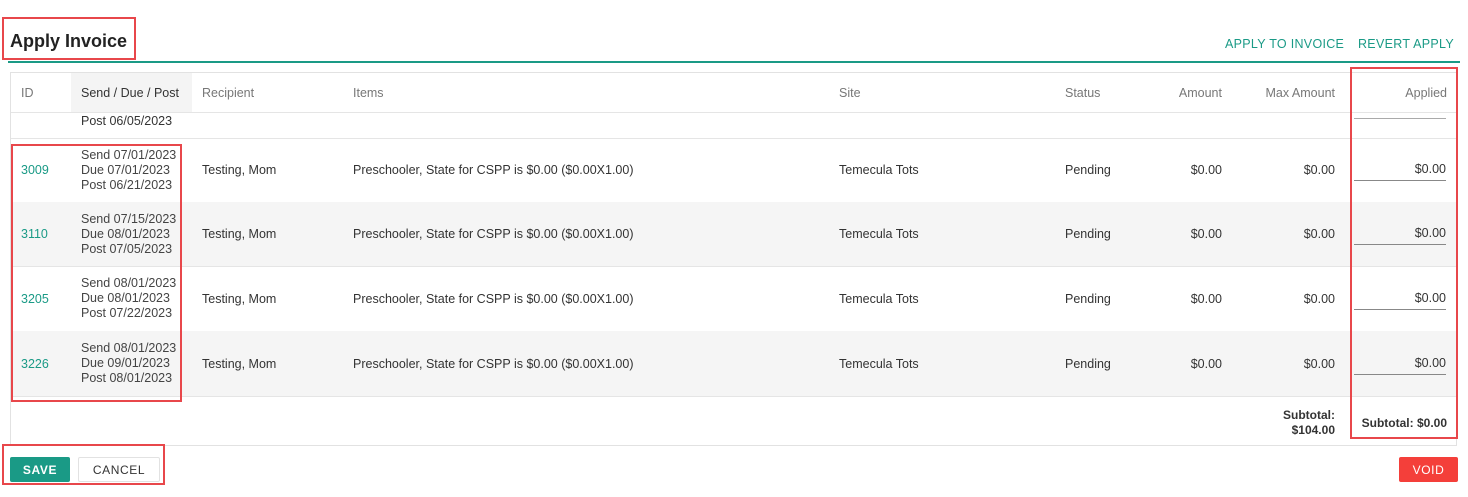  Describe the element at coordinates (733, 125) in the screenshot. I see `table-row-partial: Post 06/05/2023` at that location.